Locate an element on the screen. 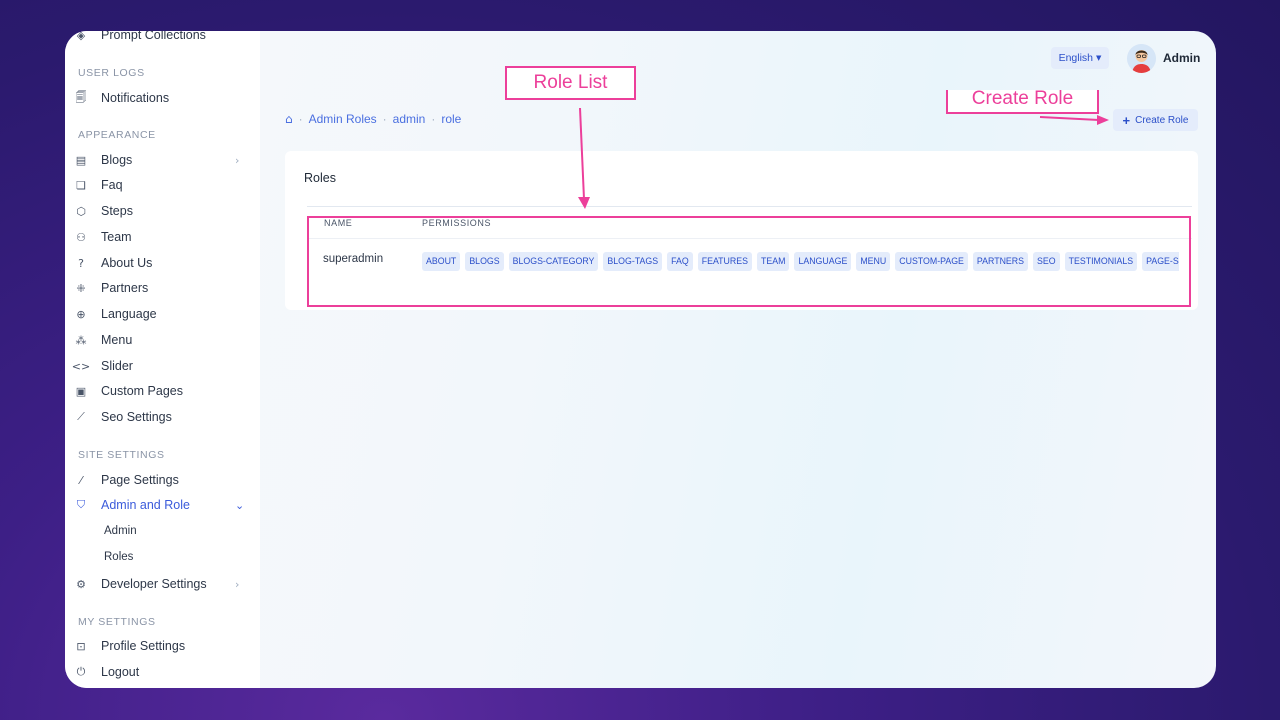 The image size is (1280, 720). create-role-arrow is located at coordinates (1069, 118).